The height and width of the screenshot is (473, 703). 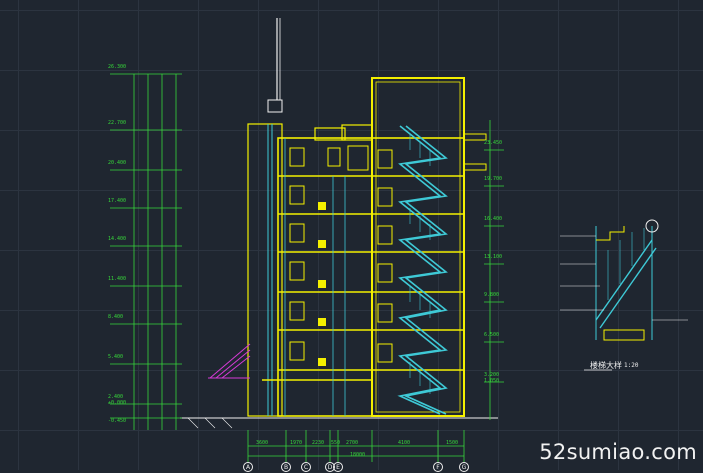 I want to click on bottom-dimension-label: 550, so click(x=336, y=443).